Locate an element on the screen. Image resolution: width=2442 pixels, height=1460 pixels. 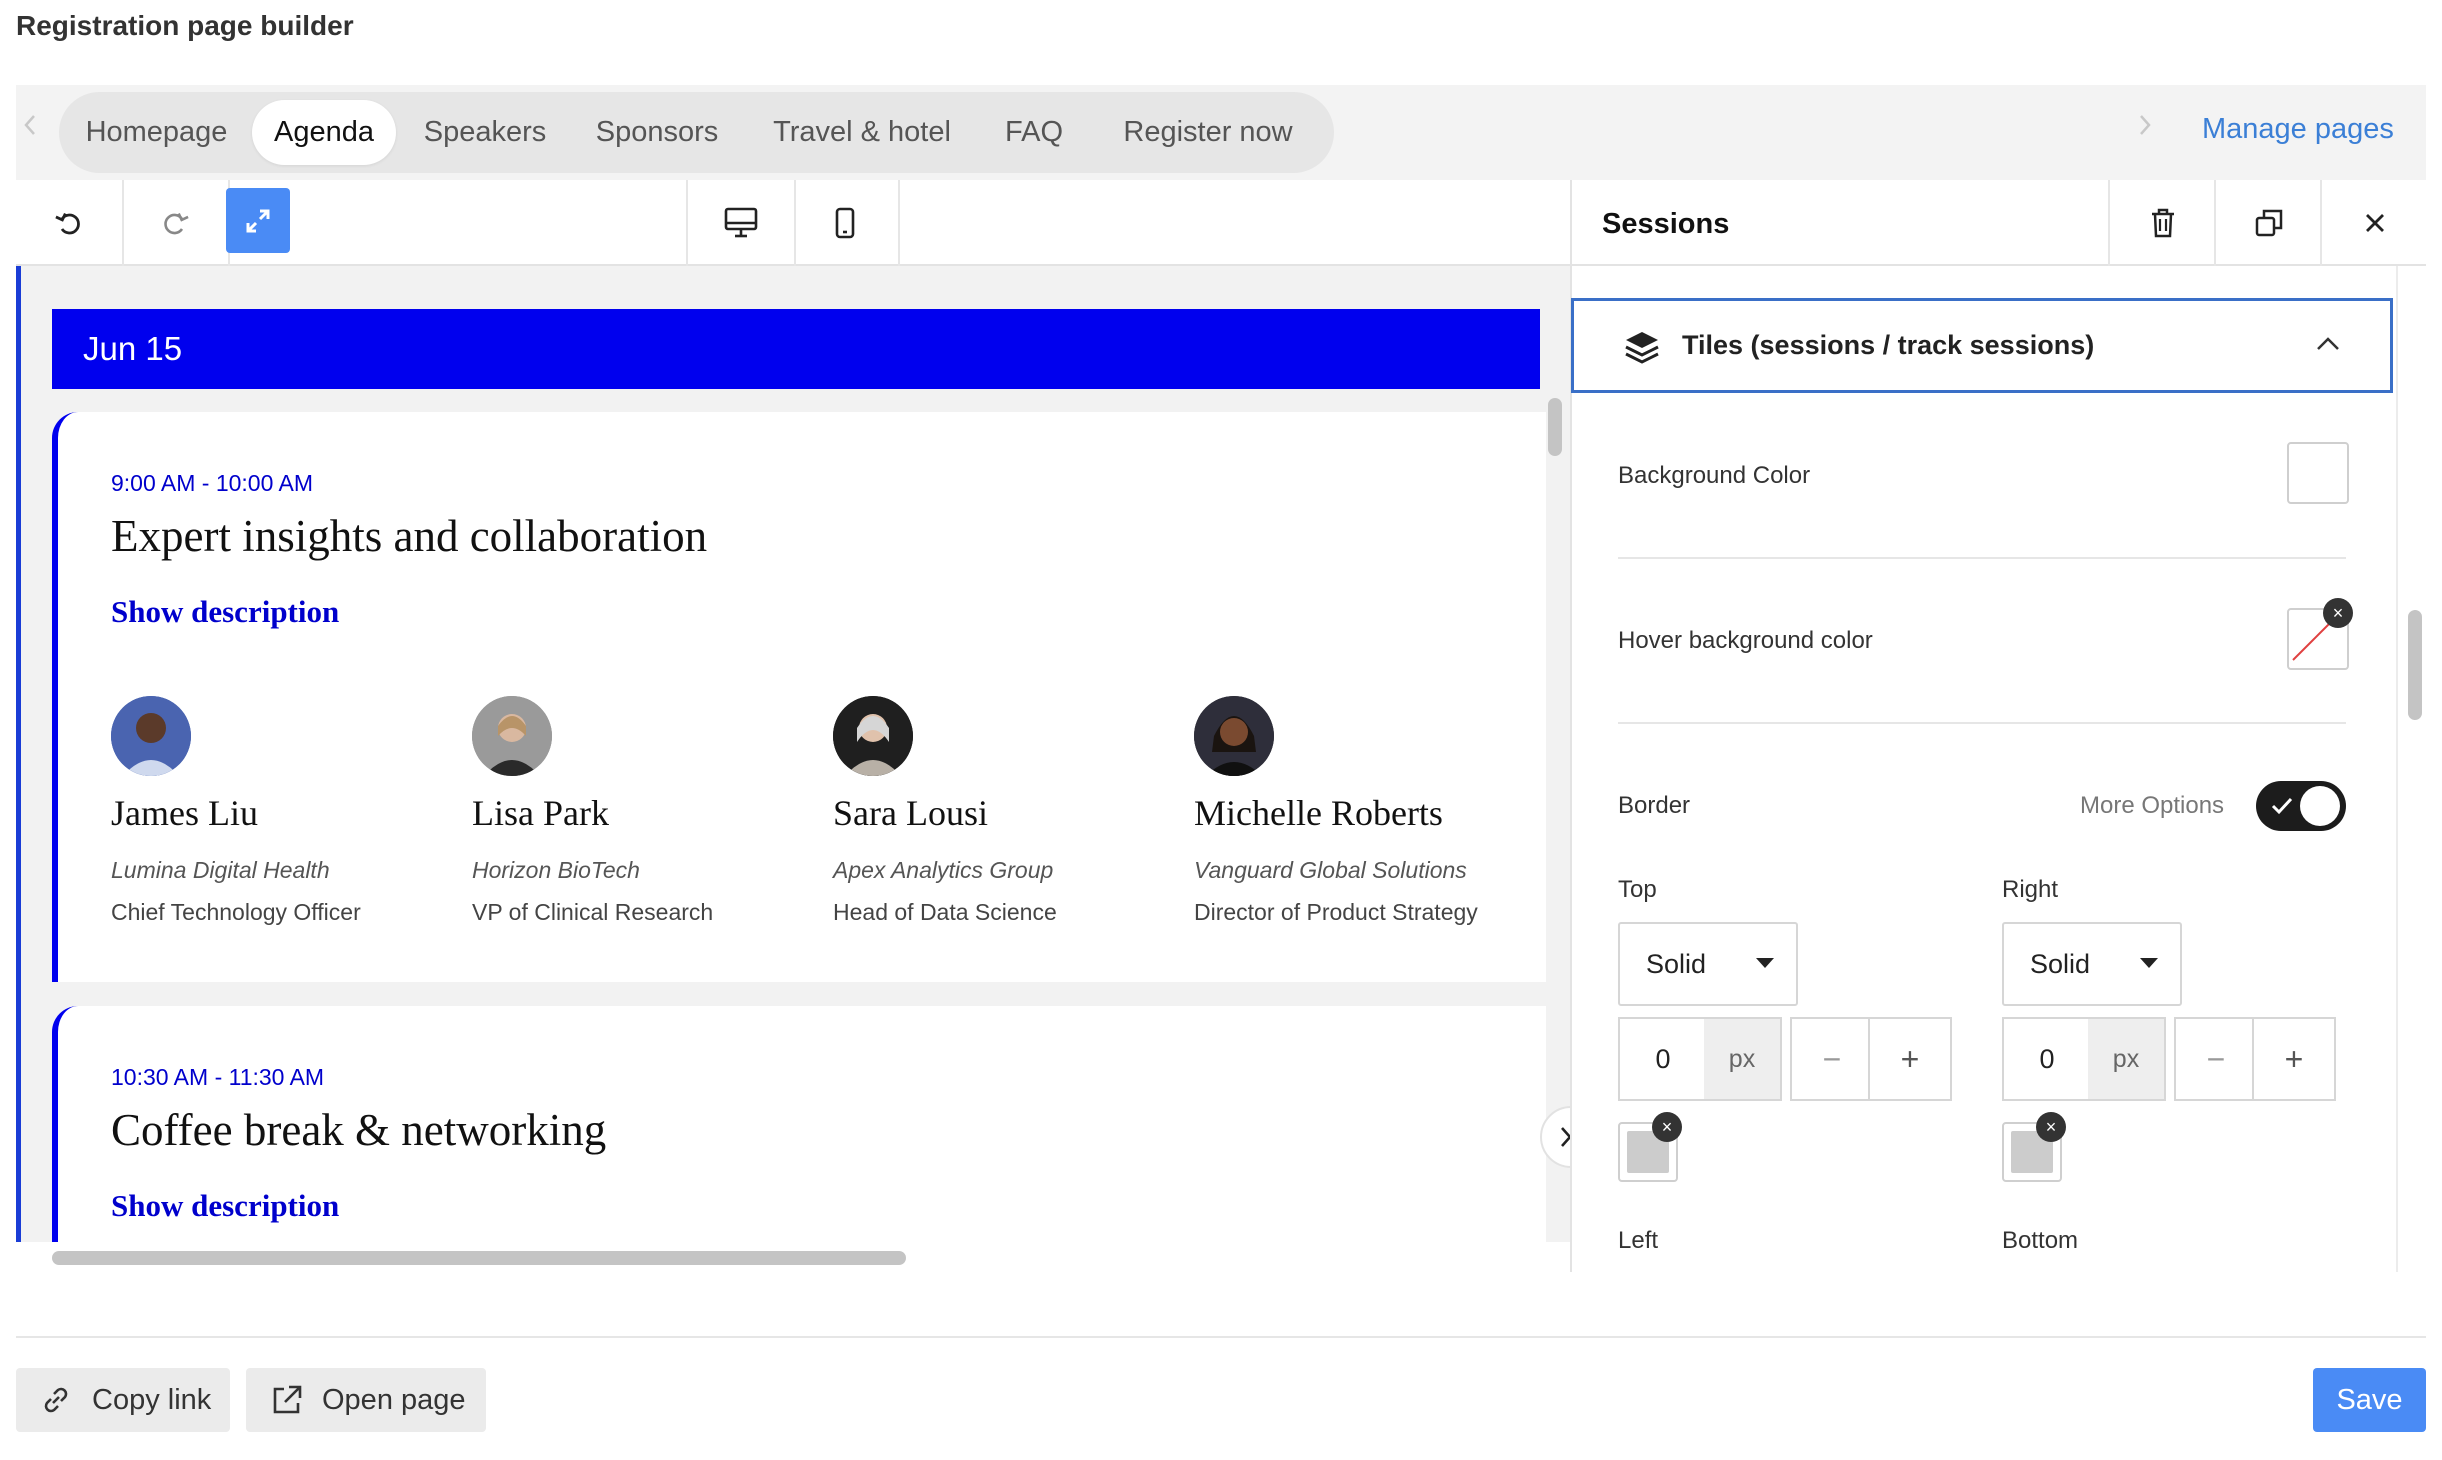
border-label: Border is located at coordinates (1654, 805).